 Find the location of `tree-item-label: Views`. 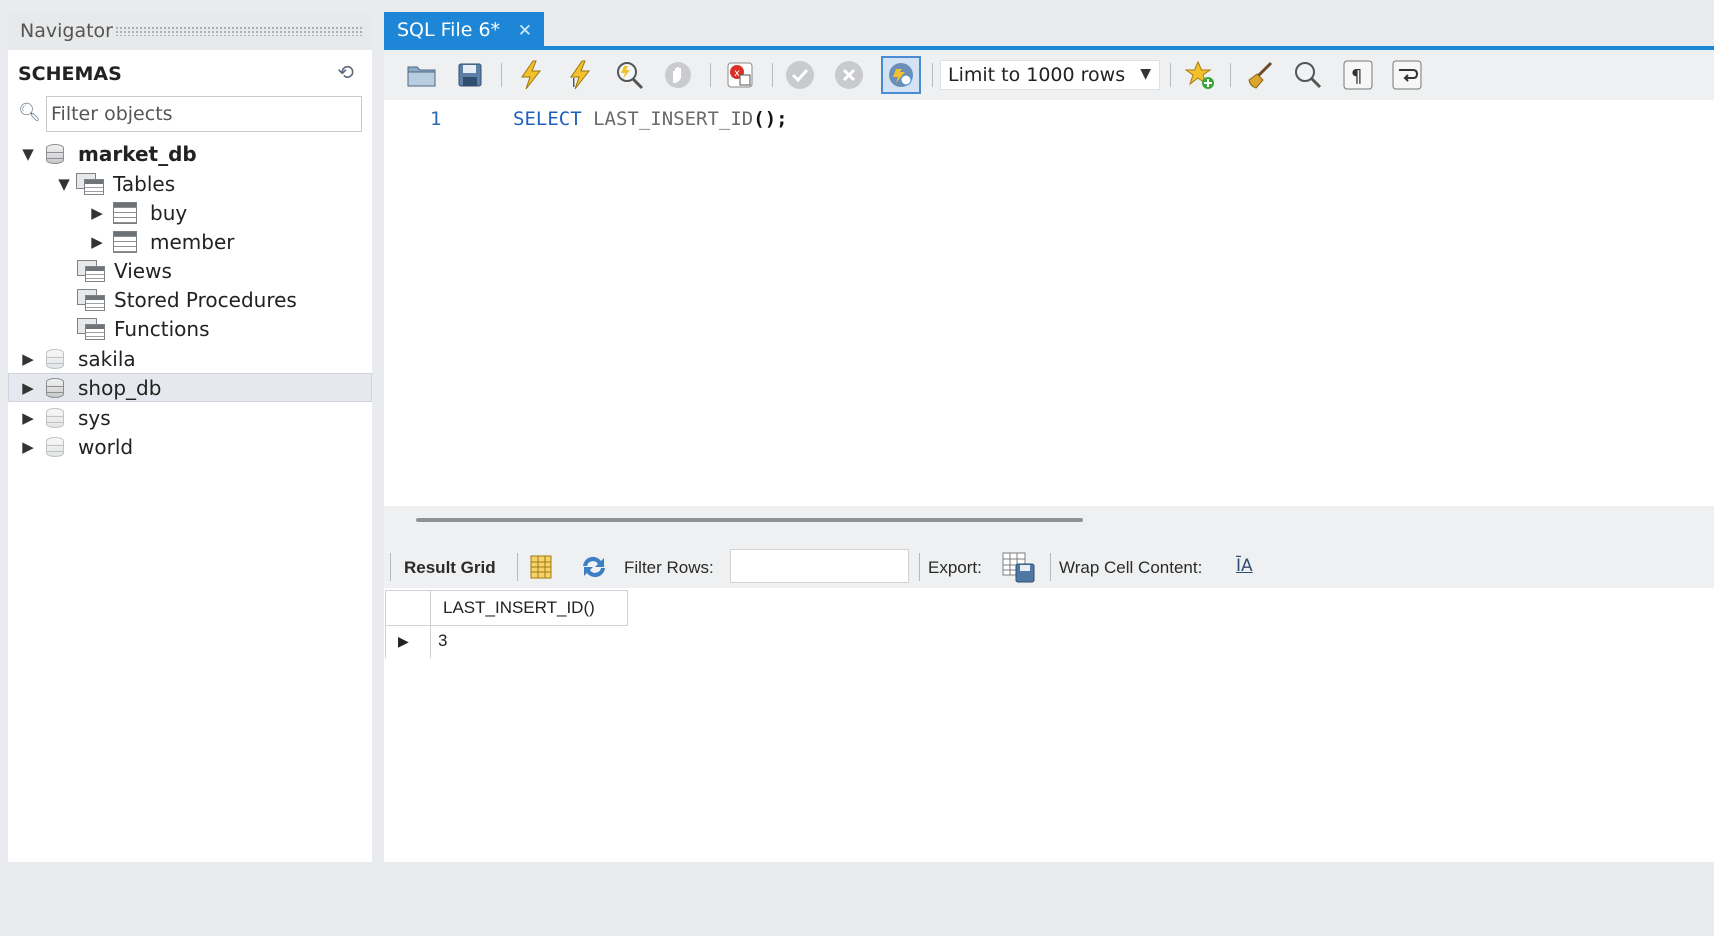

tree-item-label: Views is located at coordinates (143, 270).